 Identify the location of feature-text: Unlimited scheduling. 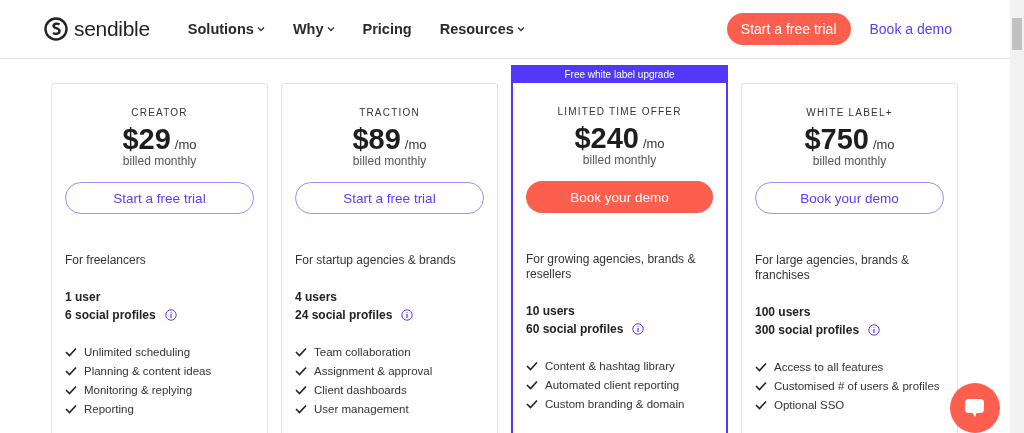
(137, 352).